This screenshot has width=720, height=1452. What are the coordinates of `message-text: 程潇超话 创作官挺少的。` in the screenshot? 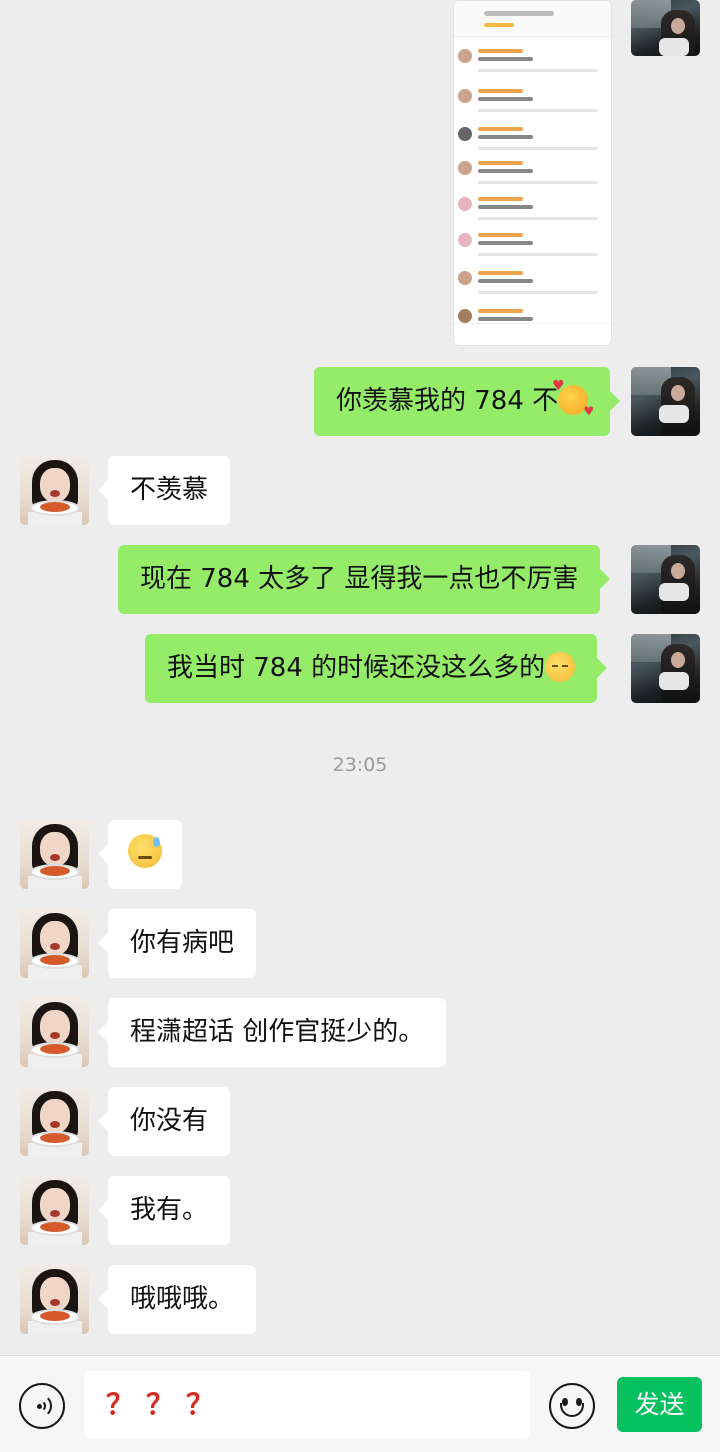 It's located at (277, 1032).